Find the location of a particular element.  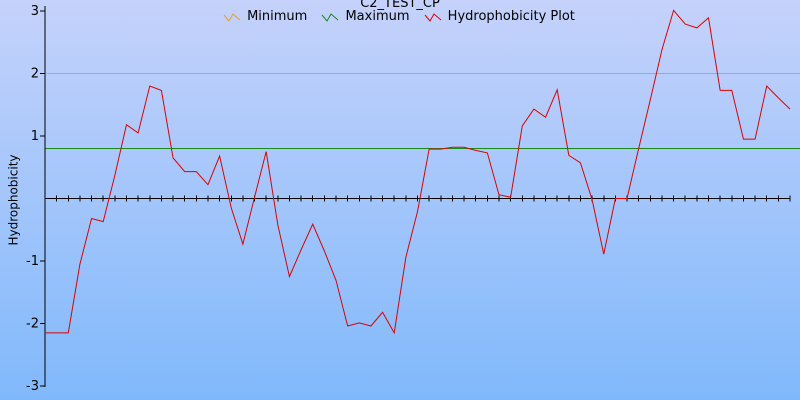

legend-item-hydrophobicity: Hydrophobicity Plot is located at coordinates (499, 17).